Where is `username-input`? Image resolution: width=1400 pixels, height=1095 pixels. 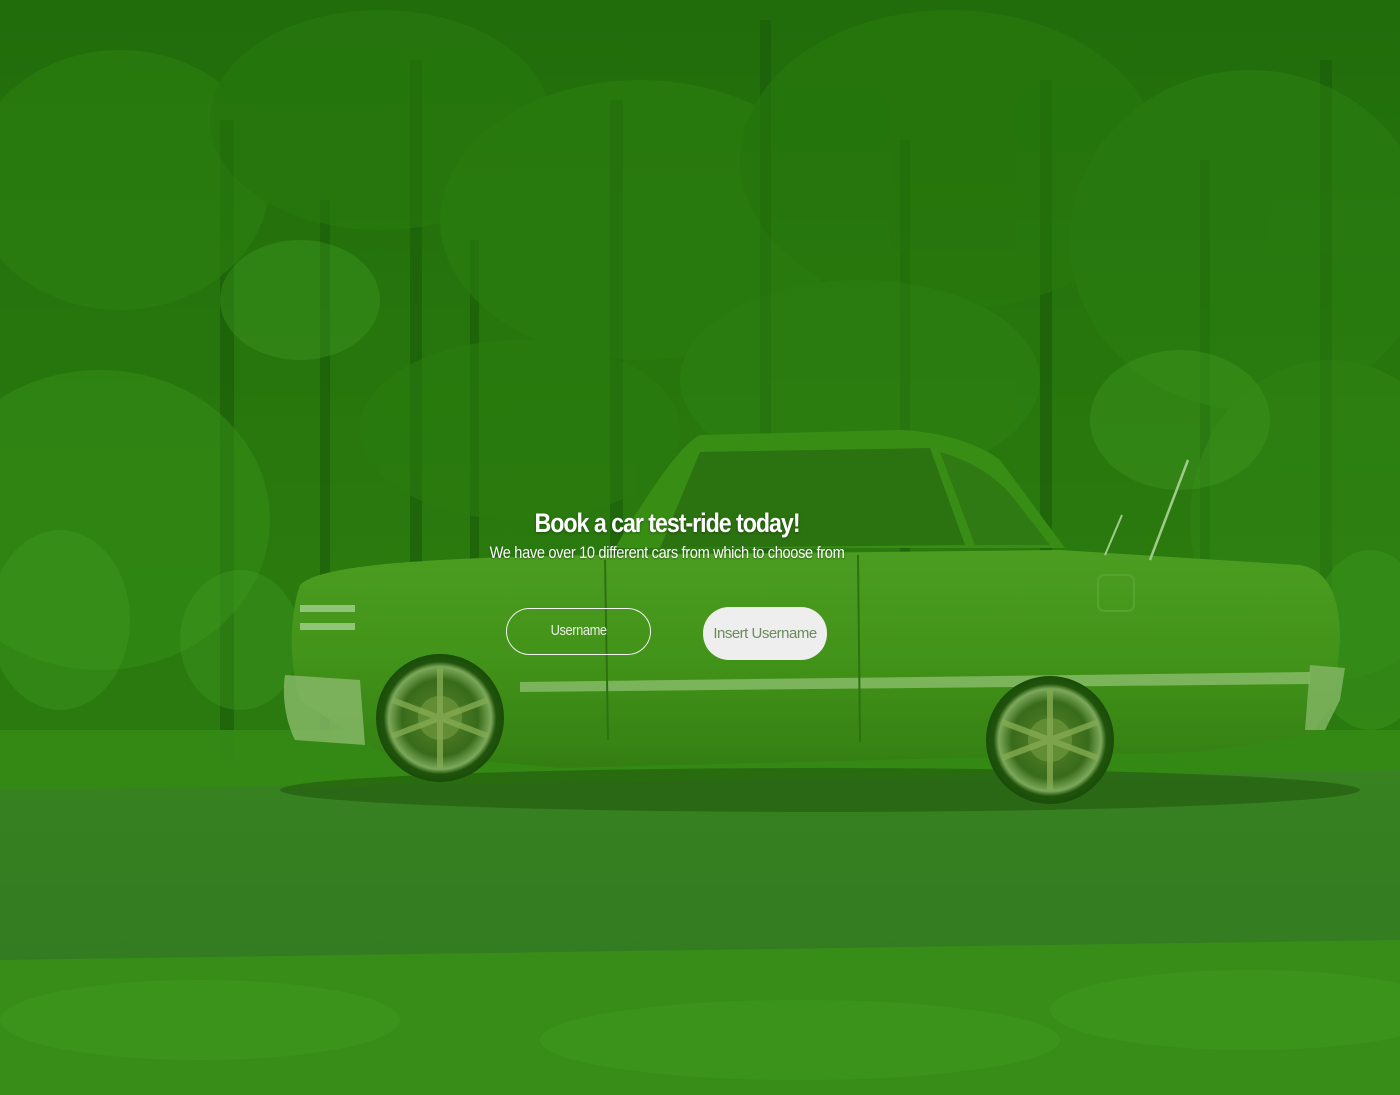 username-input is located at coordinates (765, 633).